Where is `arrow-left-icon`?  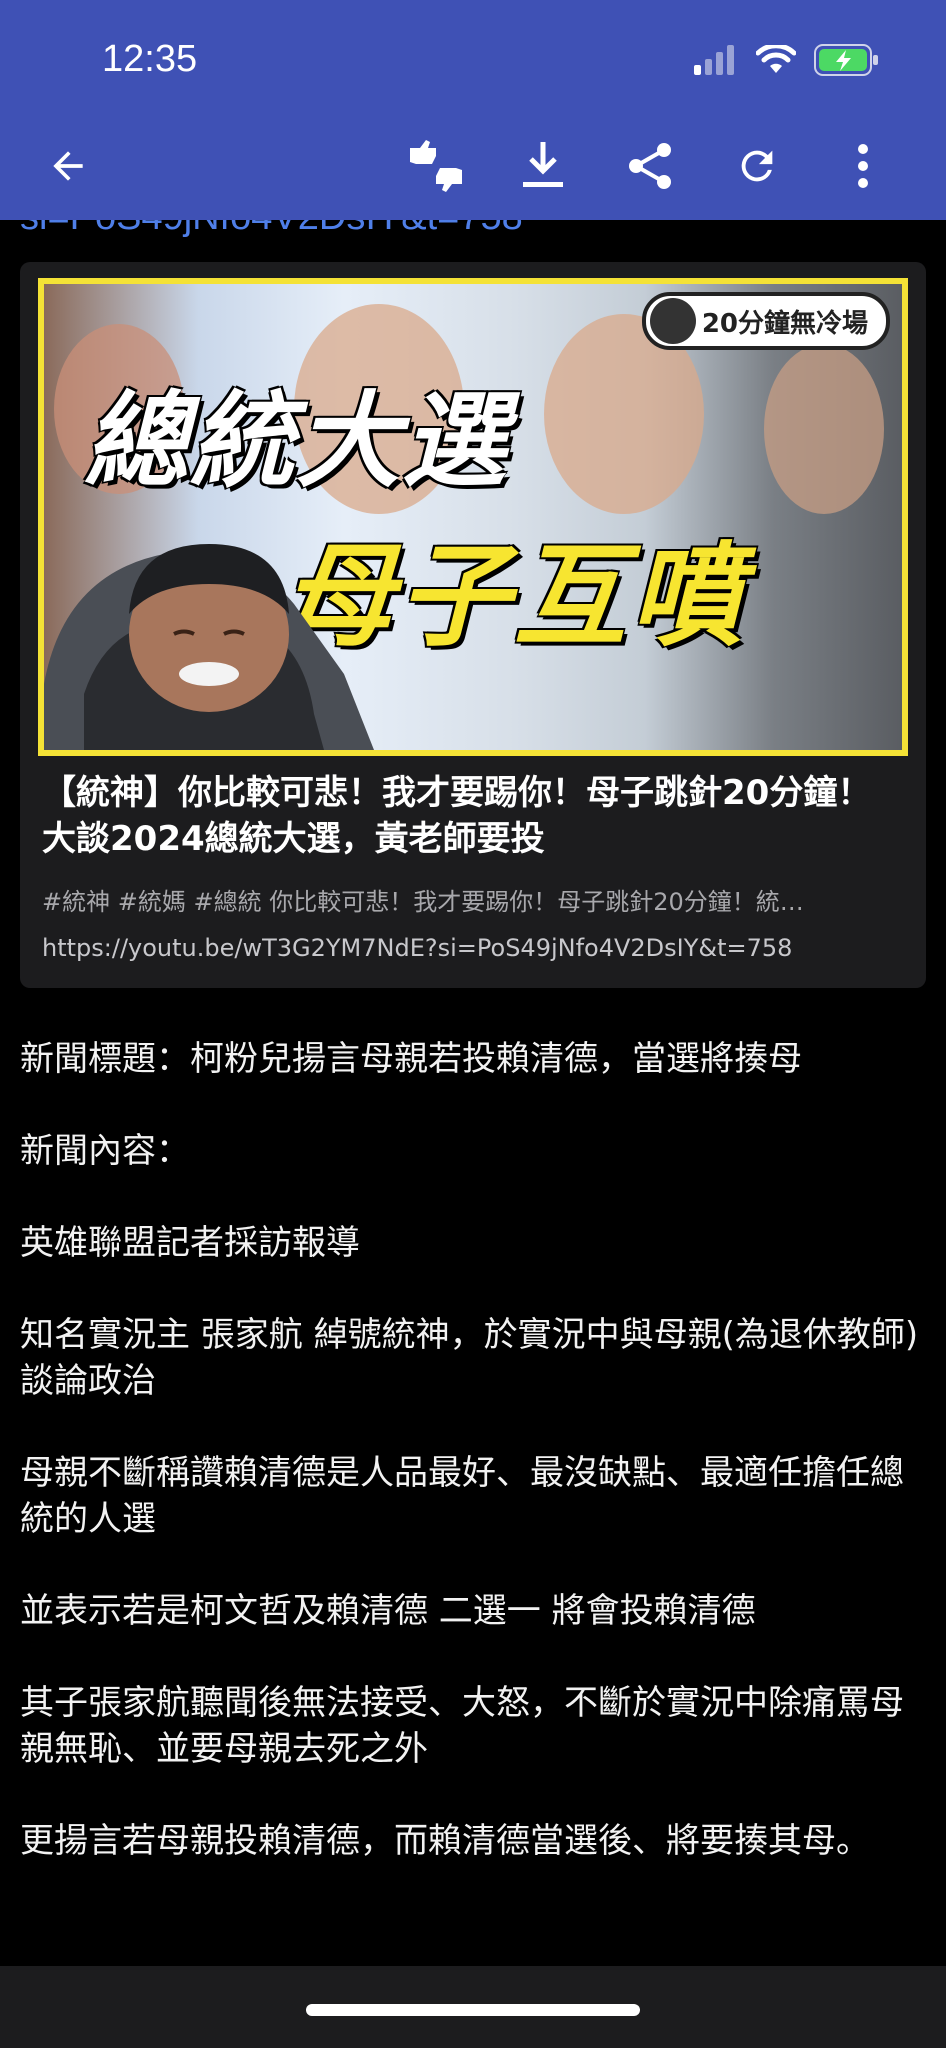
arrow-left-icon is located at coordinates (68, 166).